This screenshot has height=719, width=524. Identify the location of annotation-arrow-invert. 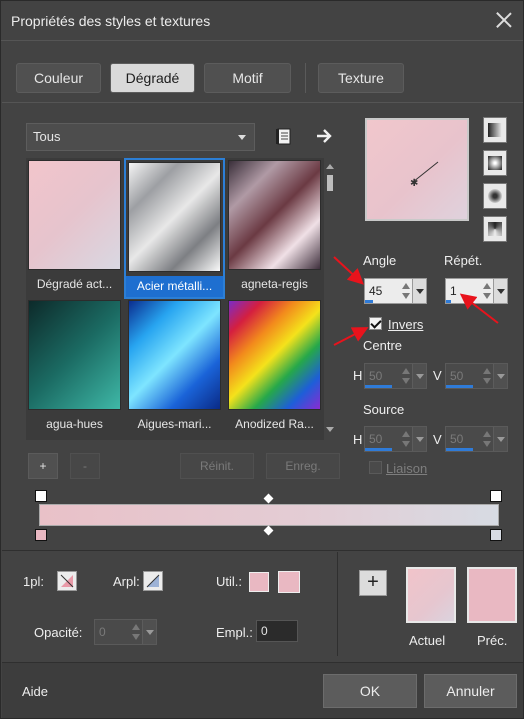
(351, 336).